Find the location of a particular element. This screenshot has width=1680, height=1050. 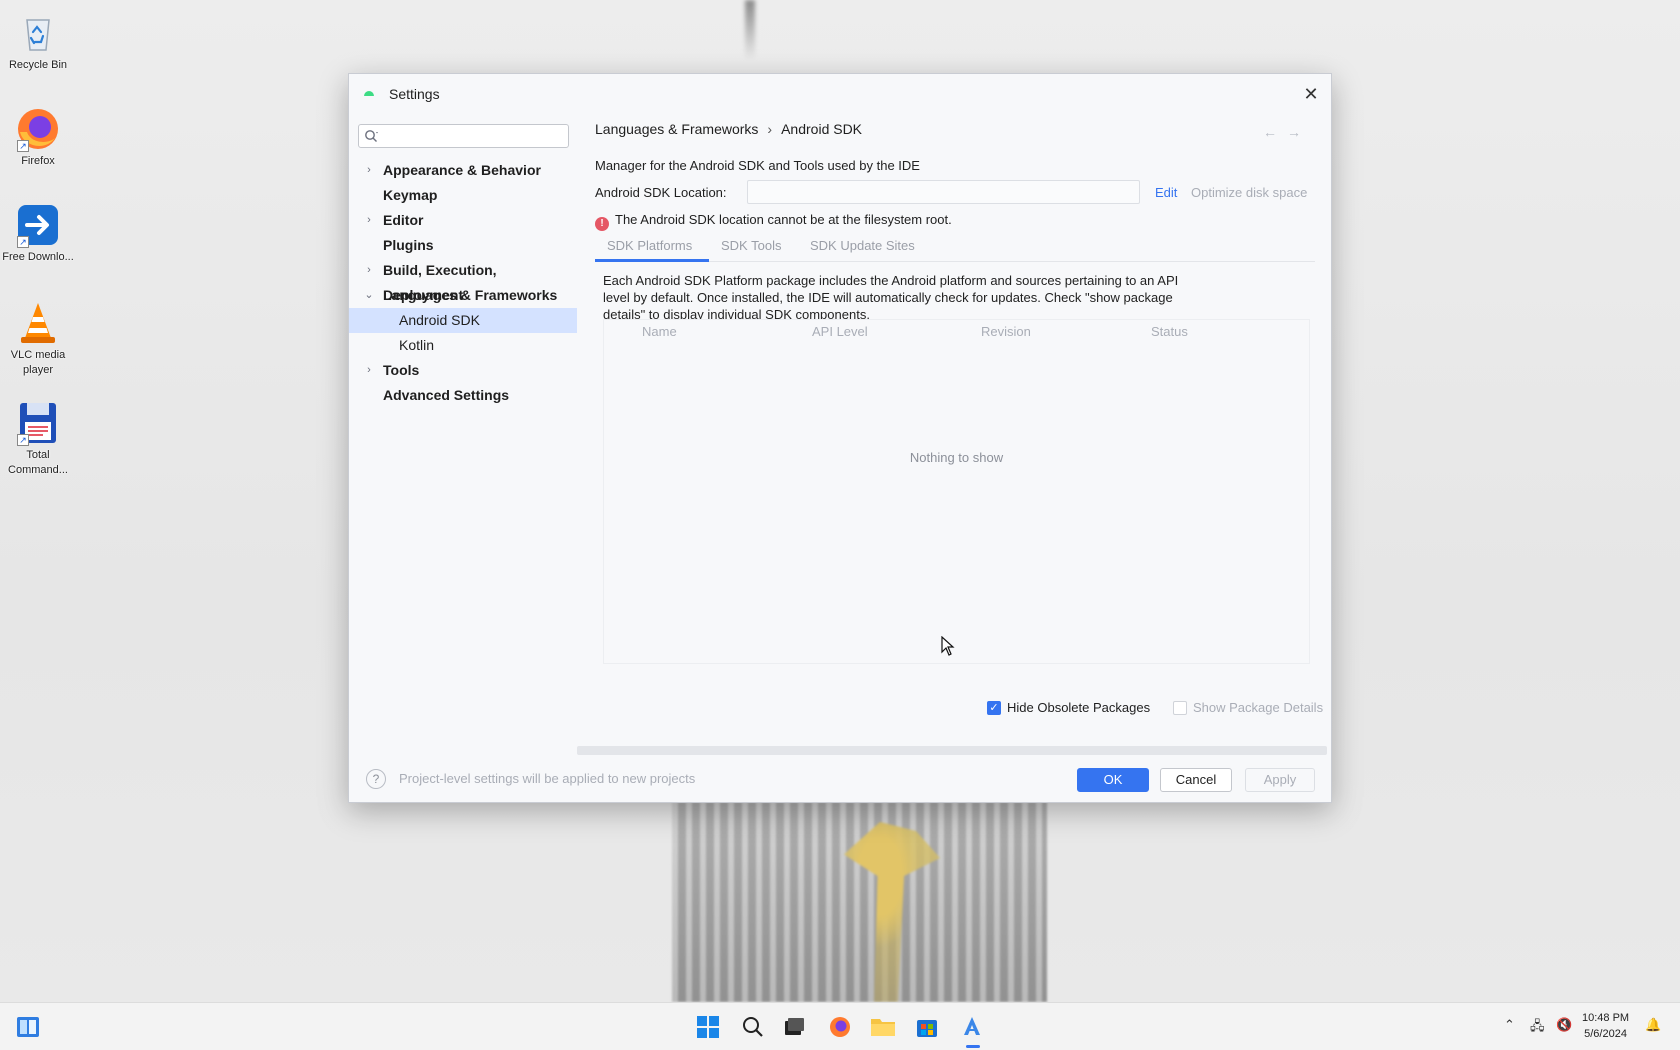

sidebar-item-label: Appearance & Behavior is located at coordinates (462, 170).